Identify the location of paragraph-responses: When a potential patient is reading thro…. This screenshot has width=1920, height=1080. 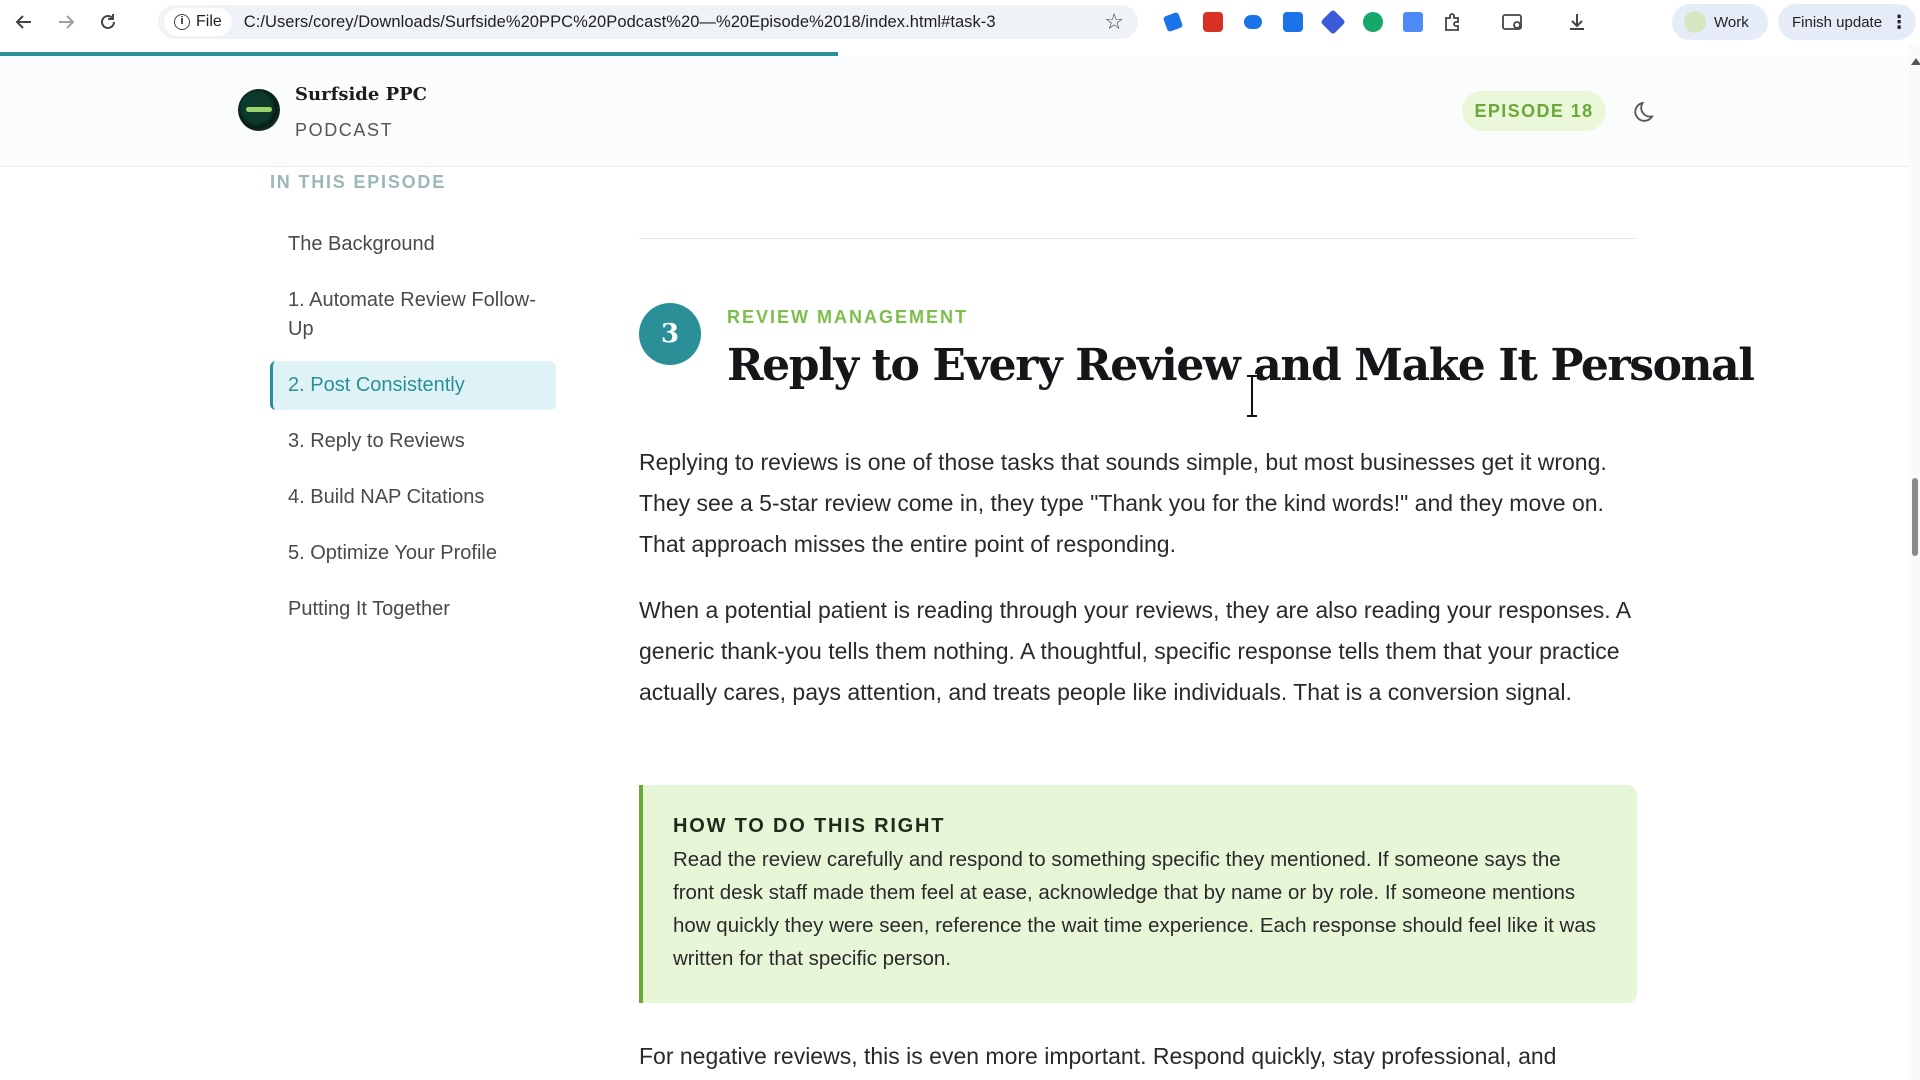
(1134, 651).